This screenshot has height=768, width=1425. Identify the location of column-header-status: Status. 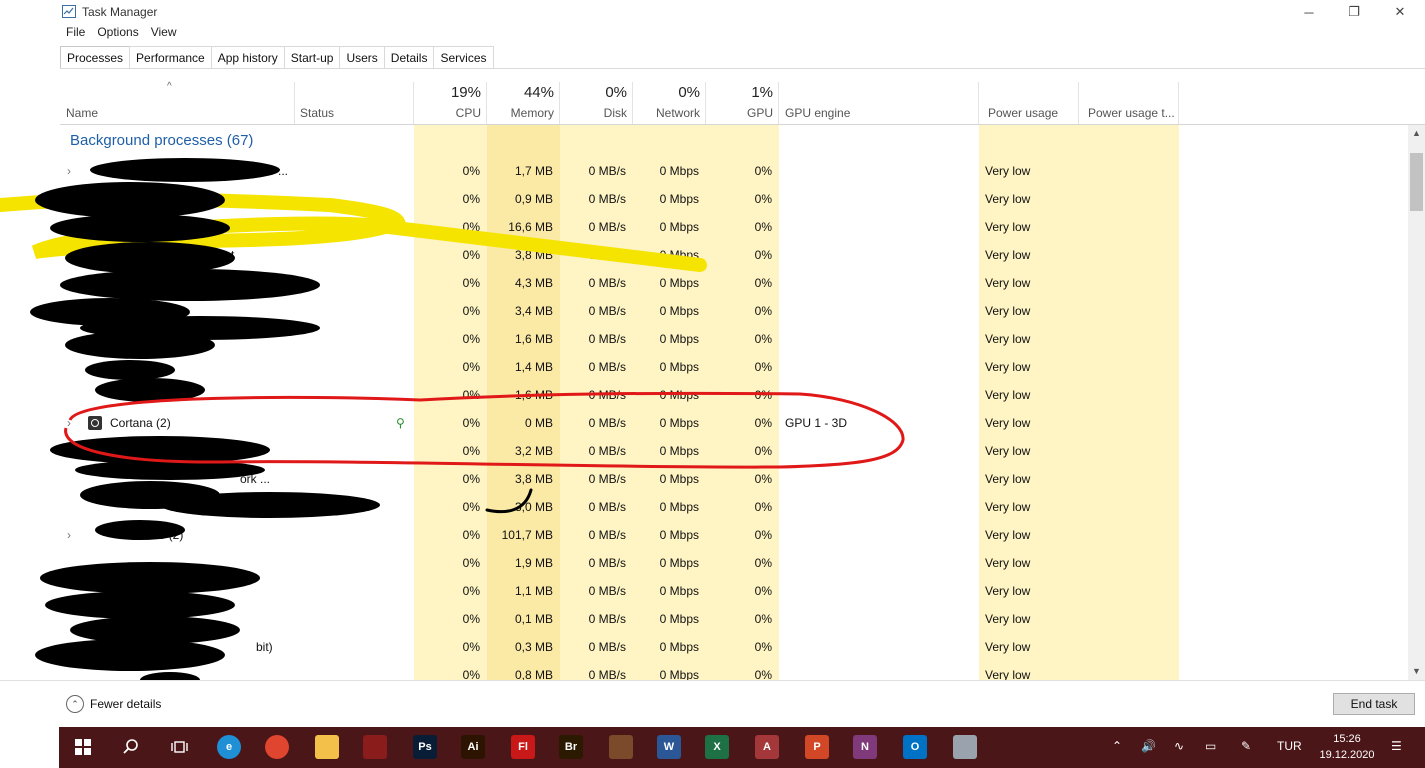
(354, 101).